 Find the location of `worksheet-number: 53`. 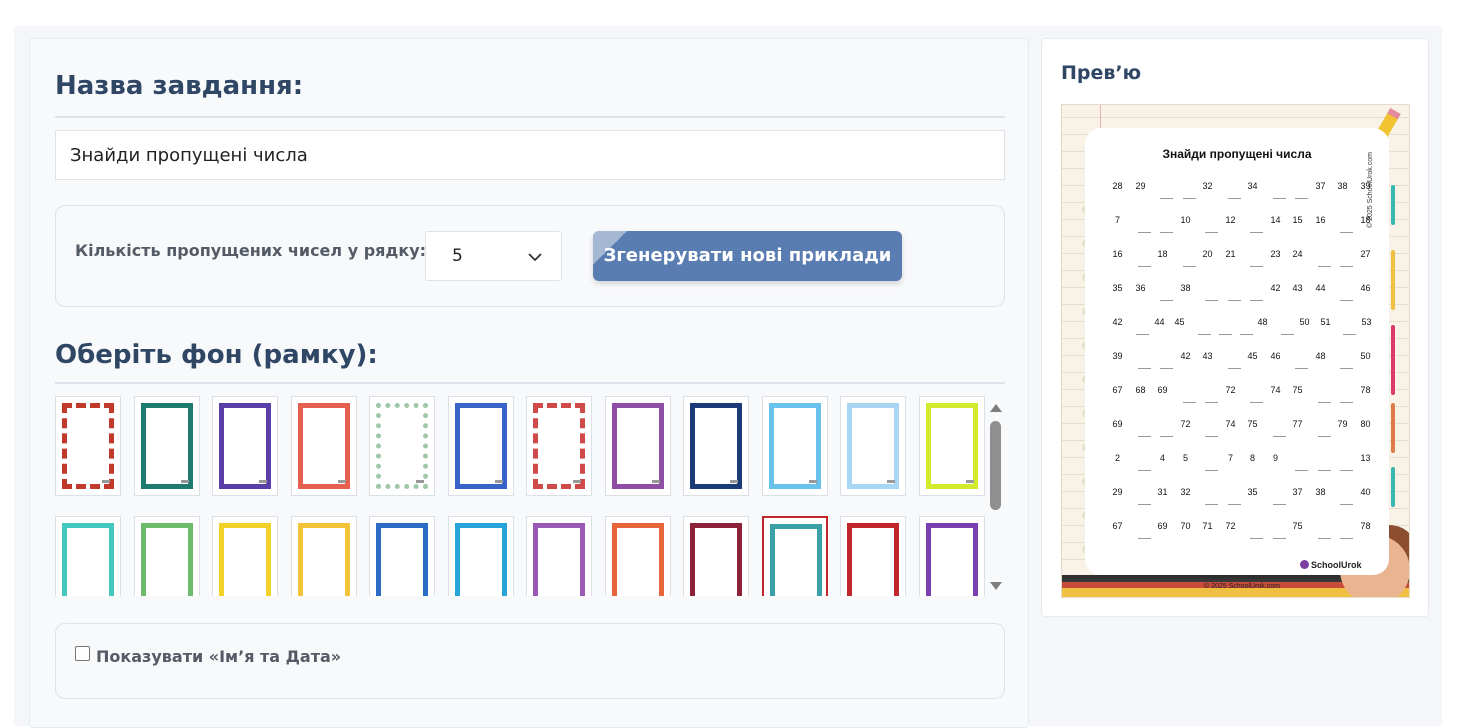

worksheet-number: 53 is located at coordinates (1366, 322).